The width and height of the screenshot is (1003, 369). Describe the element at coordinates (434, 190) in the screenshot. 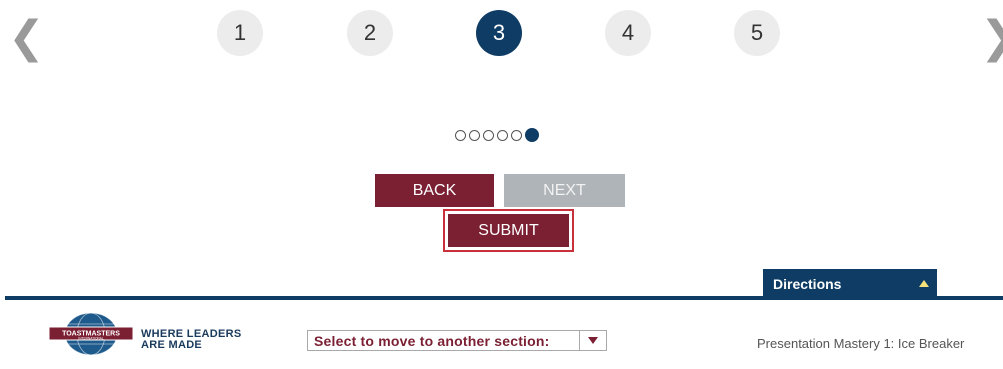

I see `back-button: BACK` at that location.